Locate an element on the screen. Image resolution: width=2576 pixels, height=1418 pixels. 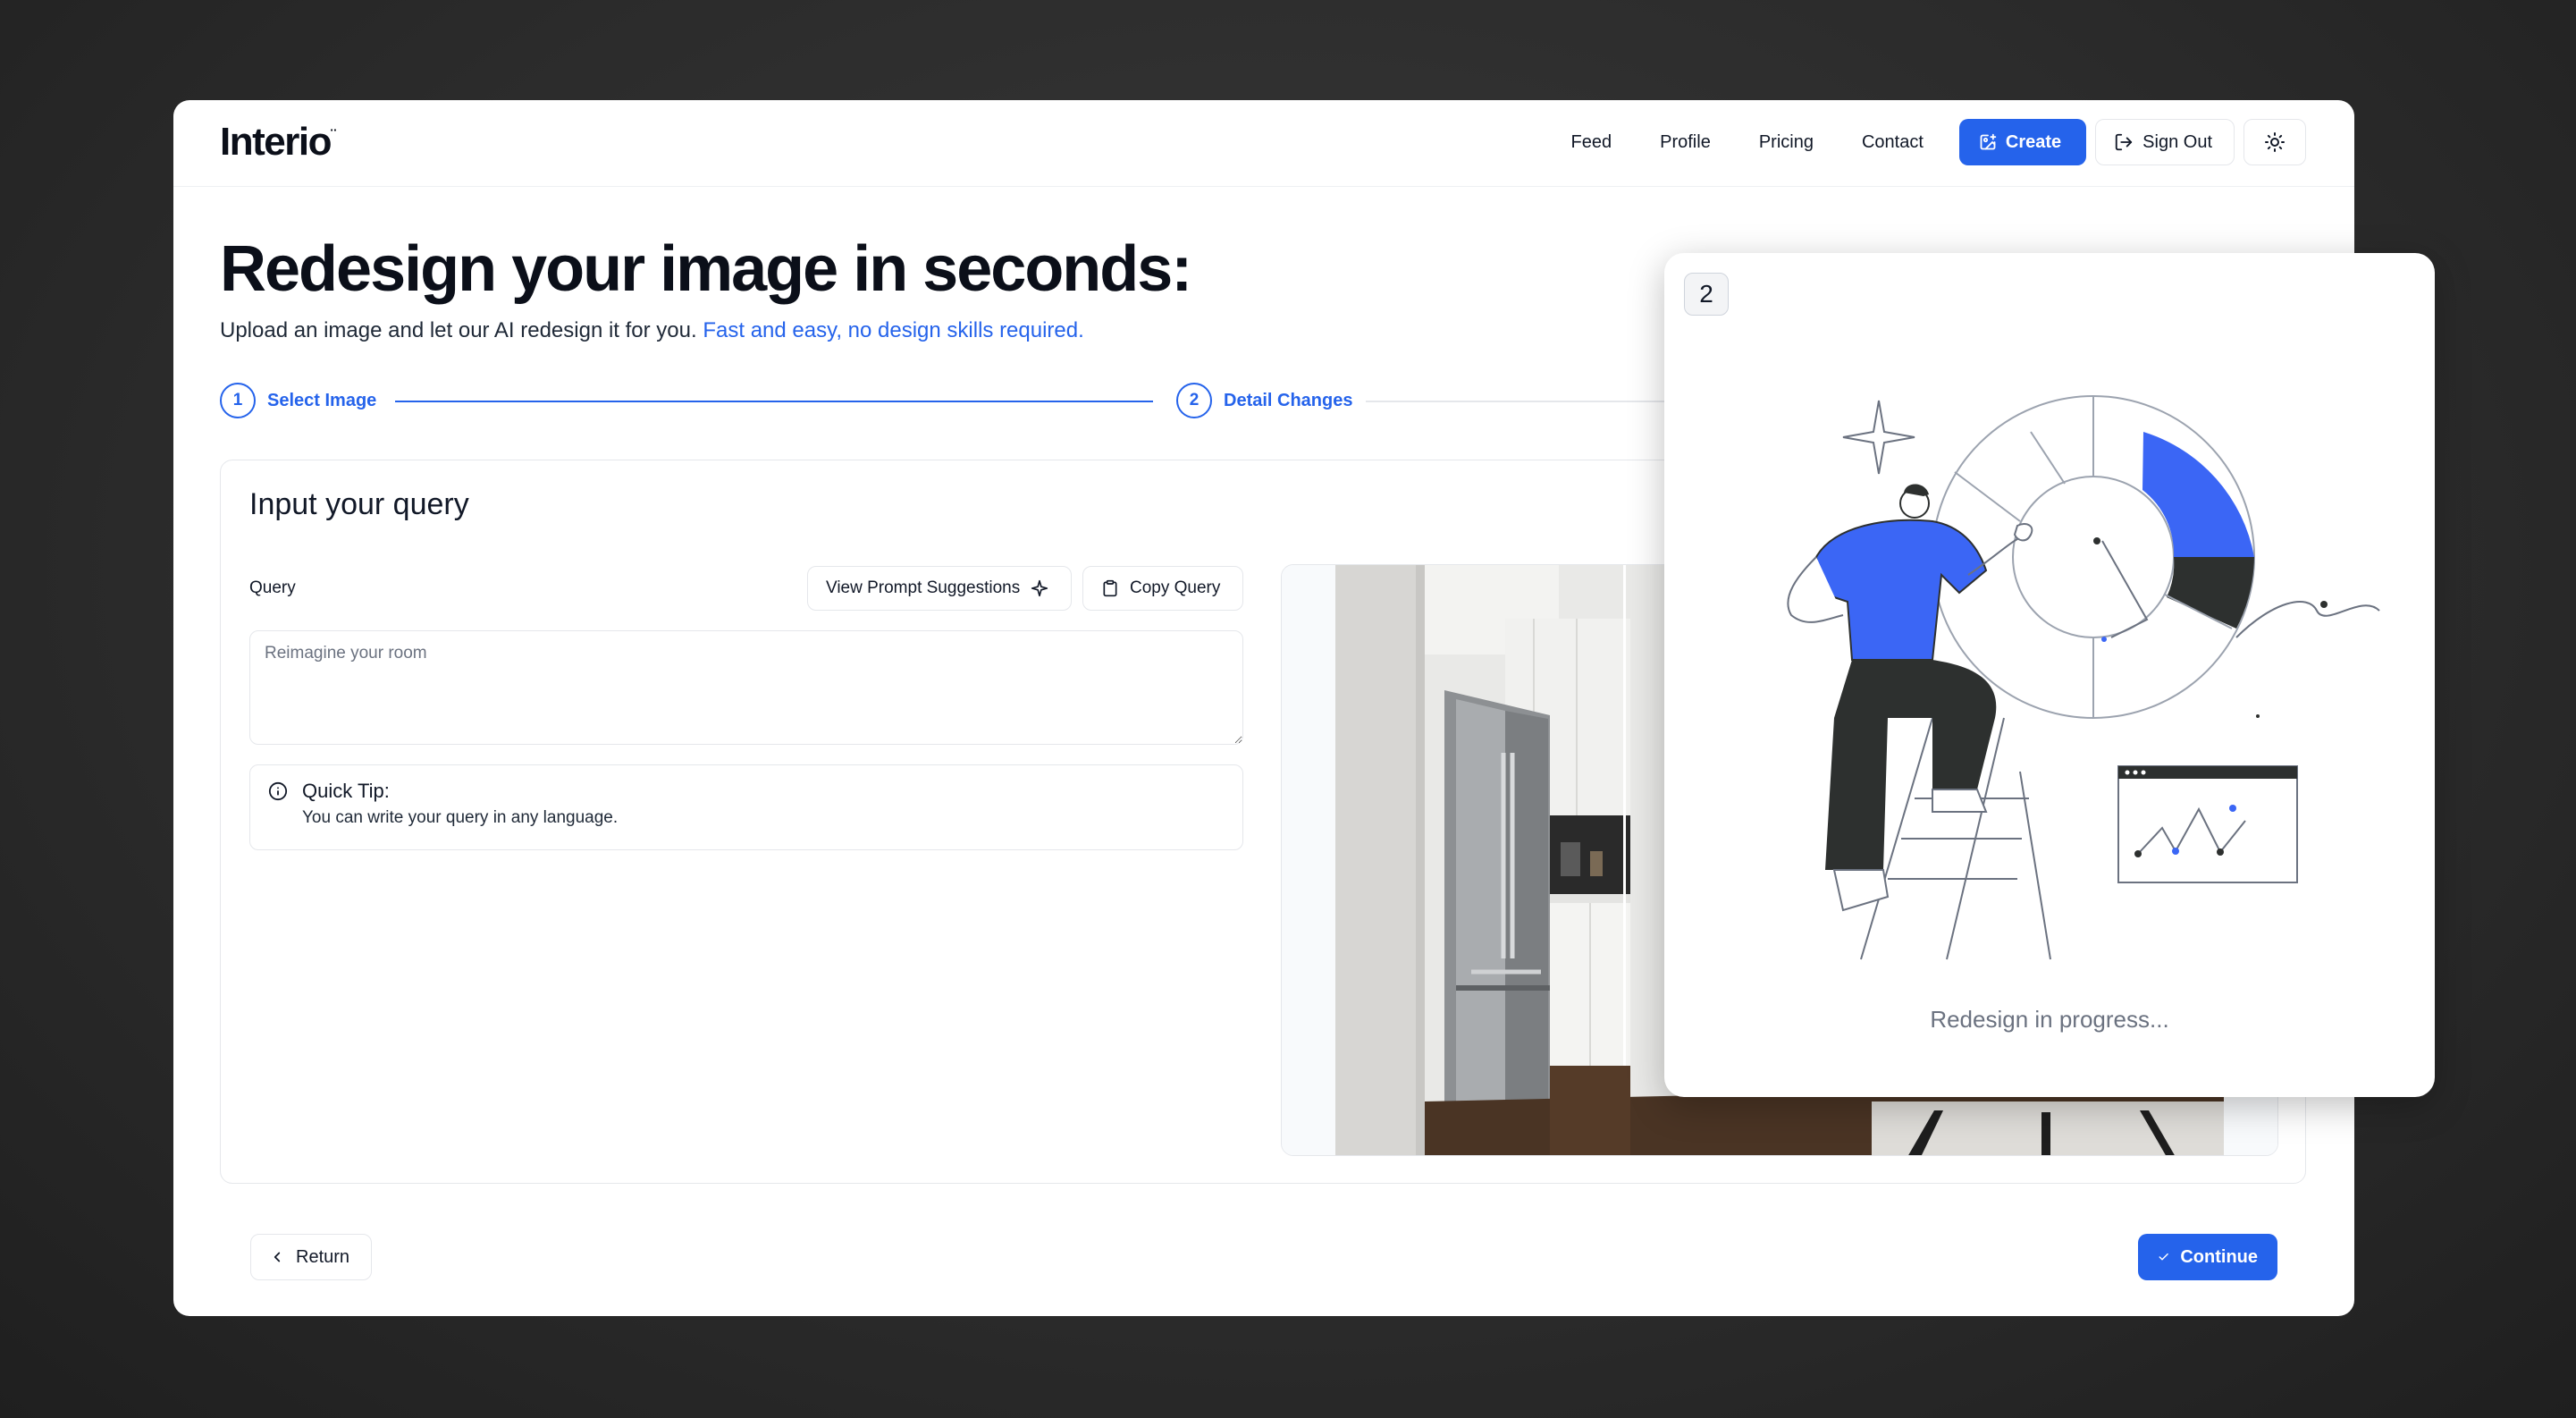
copy-query-button: Copy Query is located at coordinates (1163, 588).